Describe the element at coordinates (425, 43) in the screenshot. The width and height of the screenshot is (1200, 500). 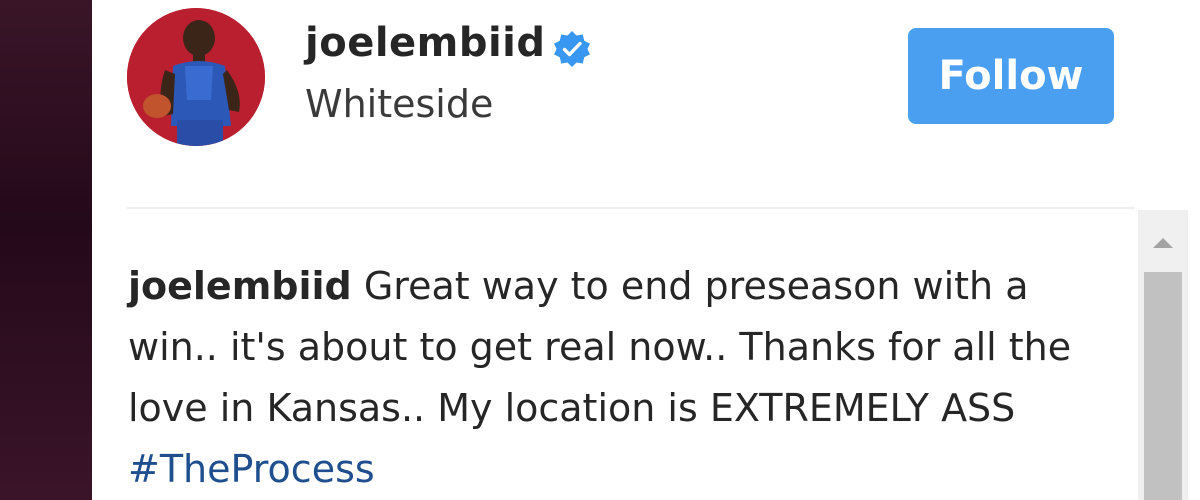
I see `post-username: joelembiid` at that location.